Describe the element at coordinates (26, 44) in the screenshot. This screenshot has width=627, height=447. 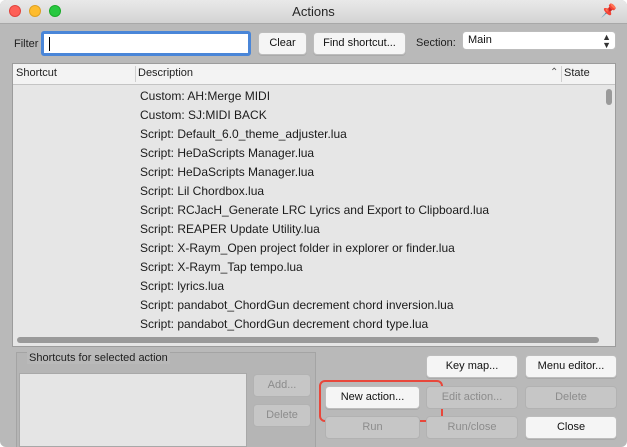
I see `filter-label: Filter` at that location.